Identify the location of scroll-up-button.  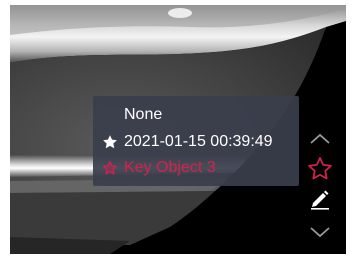
(320, 139).